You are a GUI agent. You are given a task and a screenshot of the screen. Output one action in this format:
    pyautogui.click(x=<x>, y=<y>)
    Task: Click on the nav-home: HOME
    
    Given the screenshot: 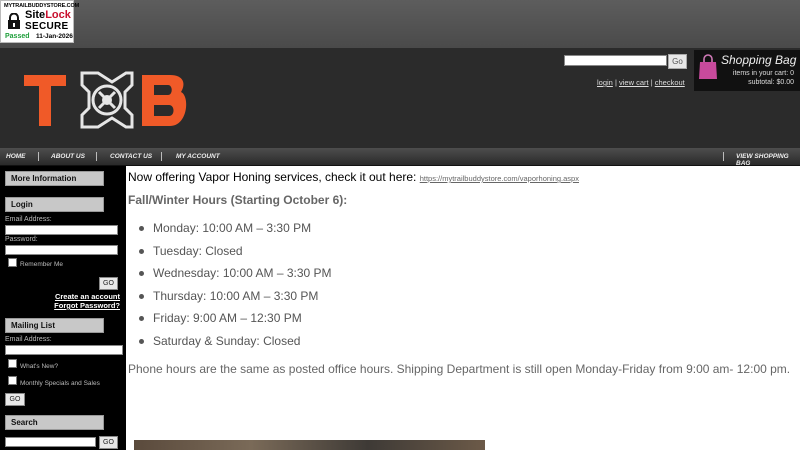 What is the action you would take?
    pyautogui.click(x=16, y=156)
    